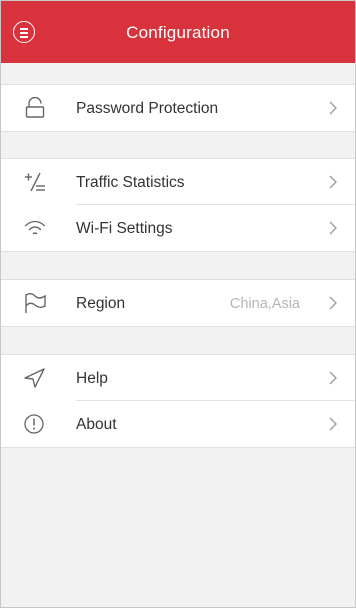  What do you see at coordinates (130, 182) in the screenshot?
I see `traffic-statistics-label: Traffic Statistics` at bounding box center [130, 182].